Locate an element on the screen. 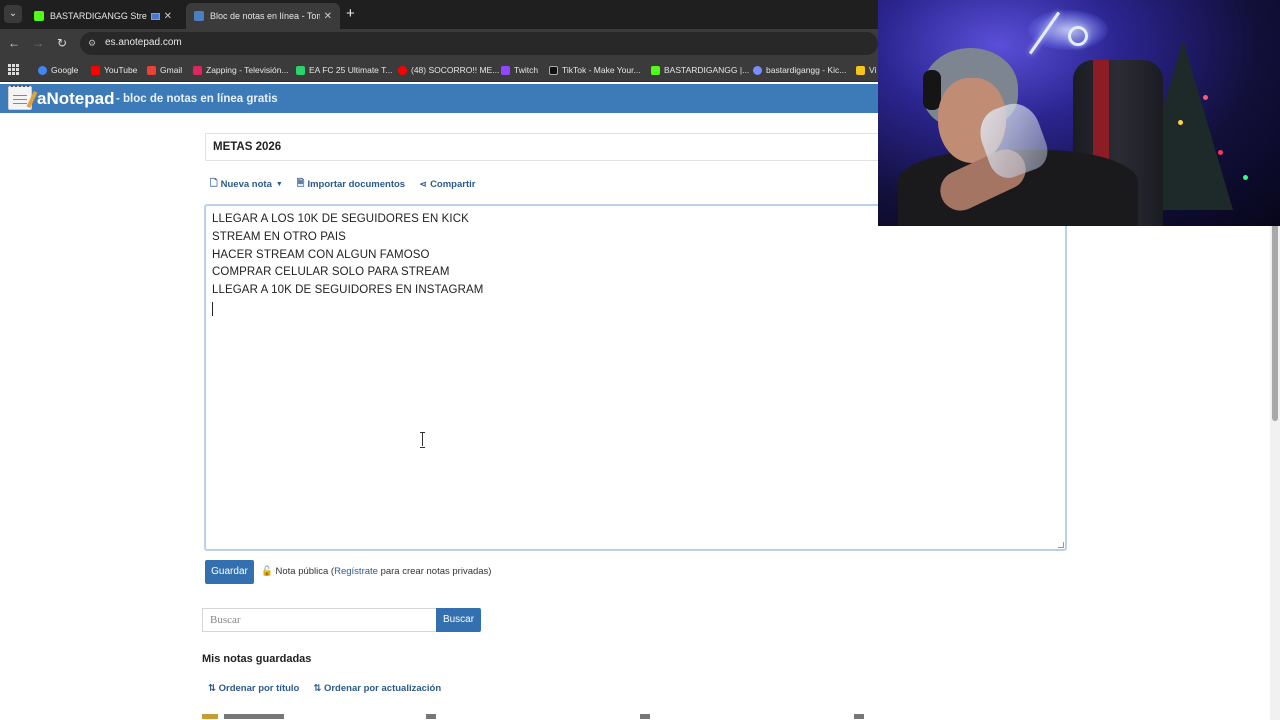  tab-title: Bloc de notas en línea - Toma y is located at coordinates (265, 16).